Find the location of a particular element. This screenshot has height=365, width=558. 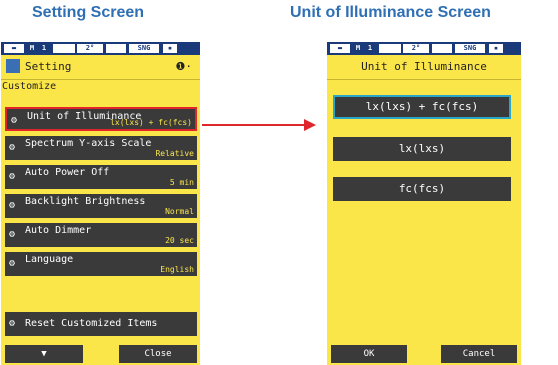

menu-item-label: Auto Power Off is located at coordinates (67, 172).